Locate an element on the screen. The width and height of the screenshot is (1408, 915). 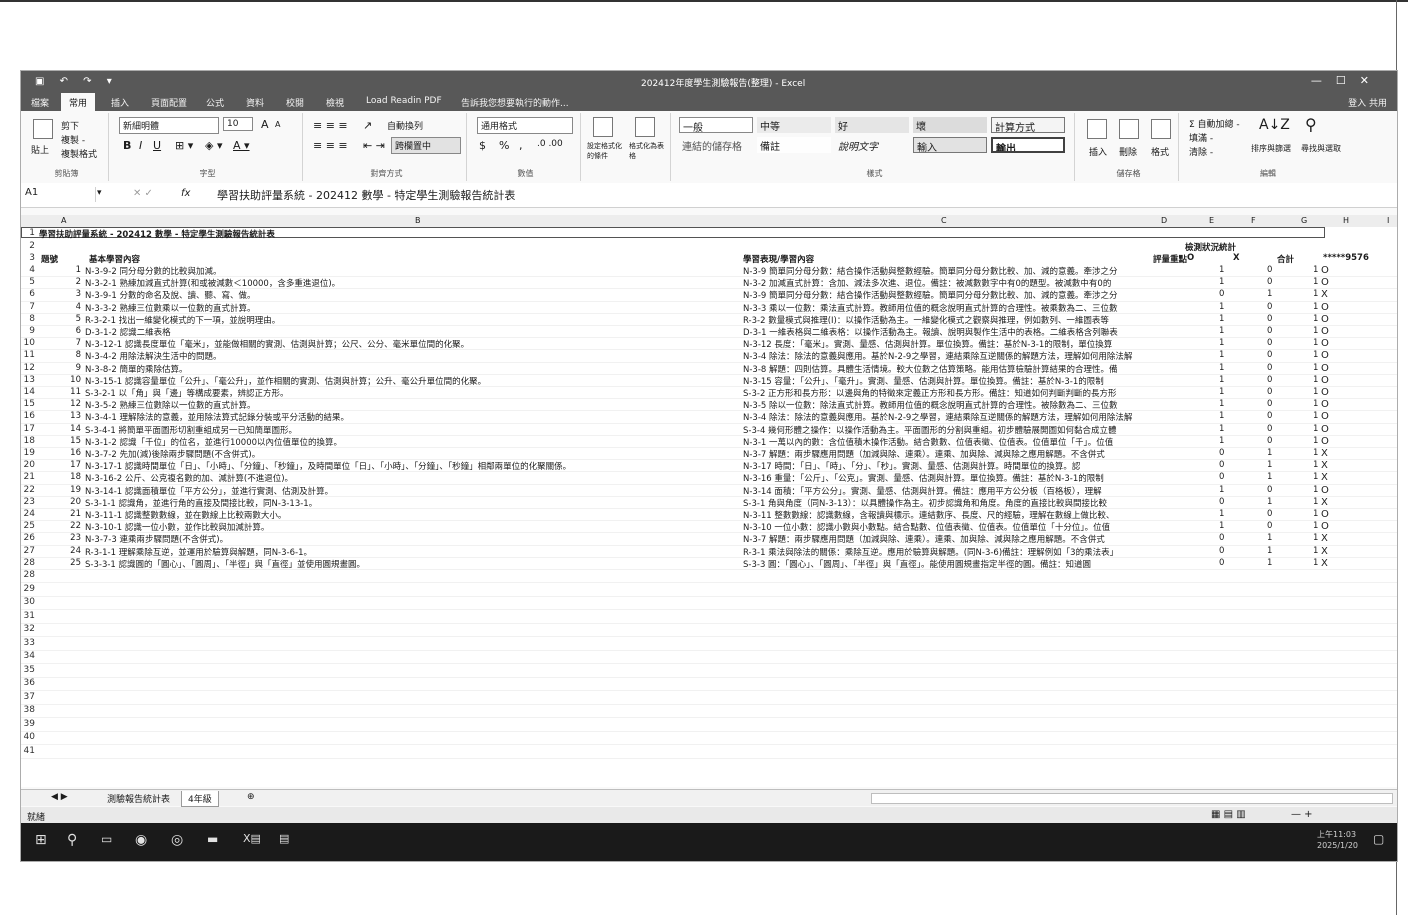
style-linked-cell: 連結的儲存格 is located at coordinates (716, 145).